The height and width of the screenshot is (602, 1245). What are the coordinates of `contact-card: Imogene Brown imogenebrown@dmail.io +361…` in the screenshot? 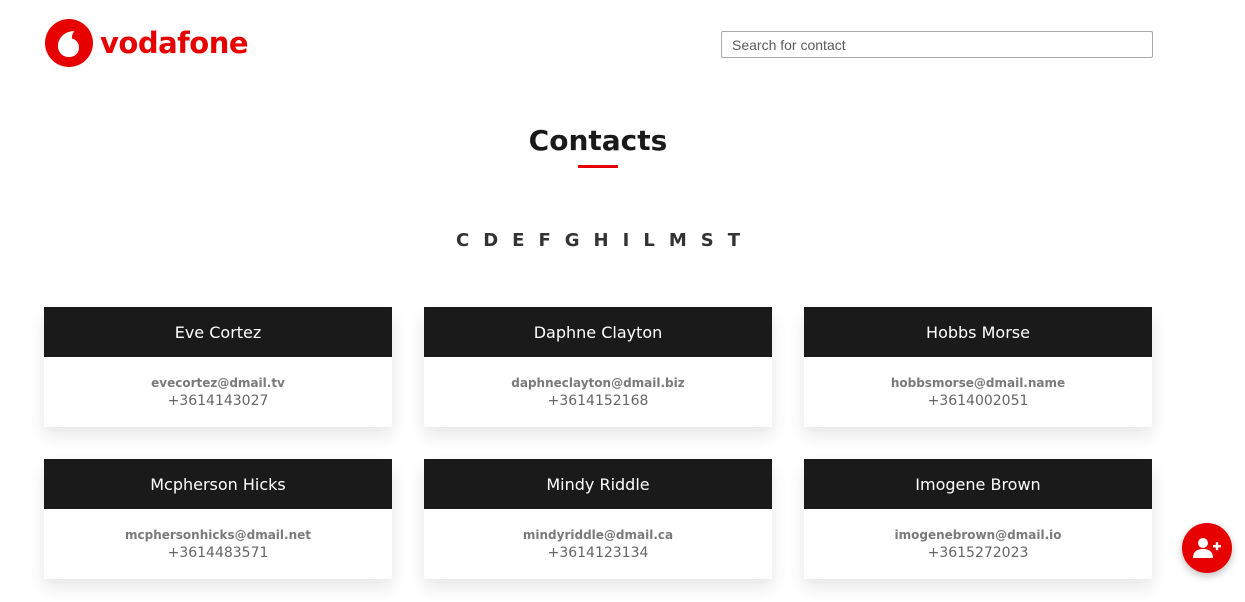 It's located at (978, 519).